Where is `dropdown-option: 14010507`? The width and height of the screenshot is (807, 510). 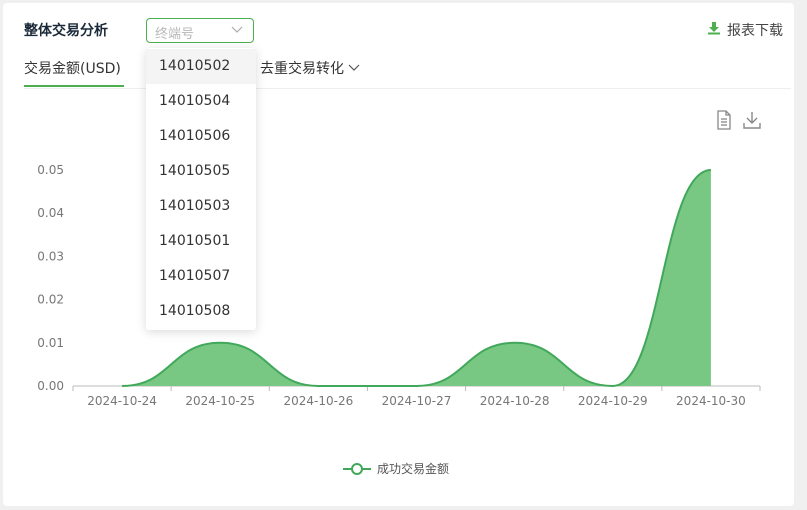
dropdown-option: 14010507 is located at coordinates (201, 276).